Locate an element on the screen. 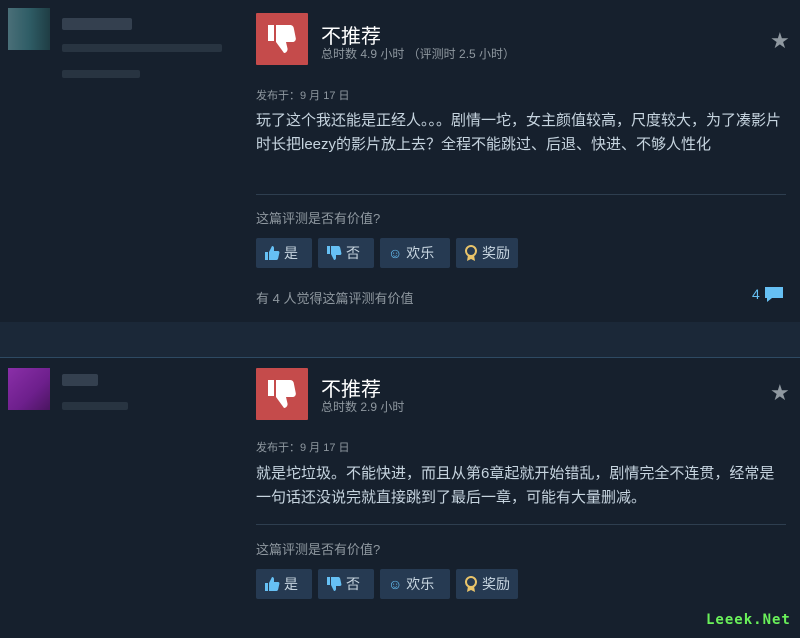  comment-count-link: 4 is located at coordinates (768, 294).